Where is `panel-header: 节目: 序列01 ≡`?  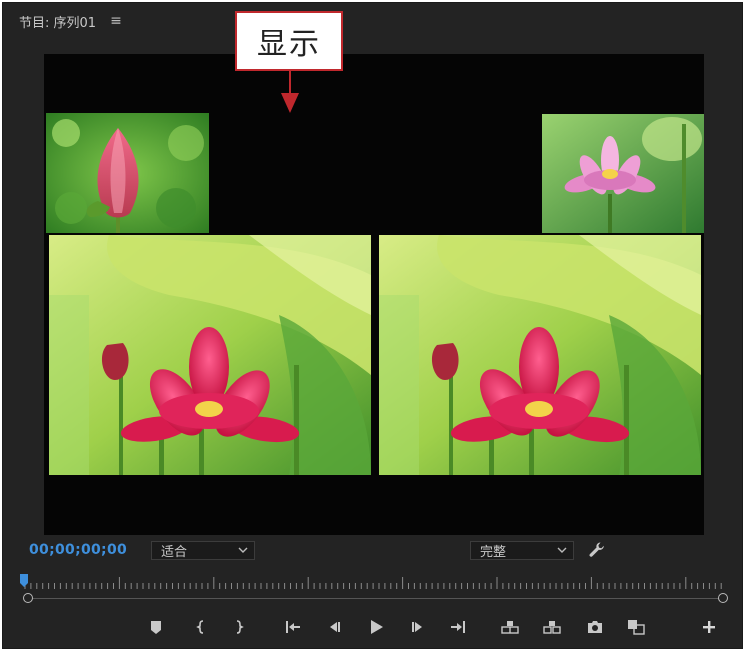
panel-header: 节目: 序列01 ≡ is located at coordinates (70, 21).